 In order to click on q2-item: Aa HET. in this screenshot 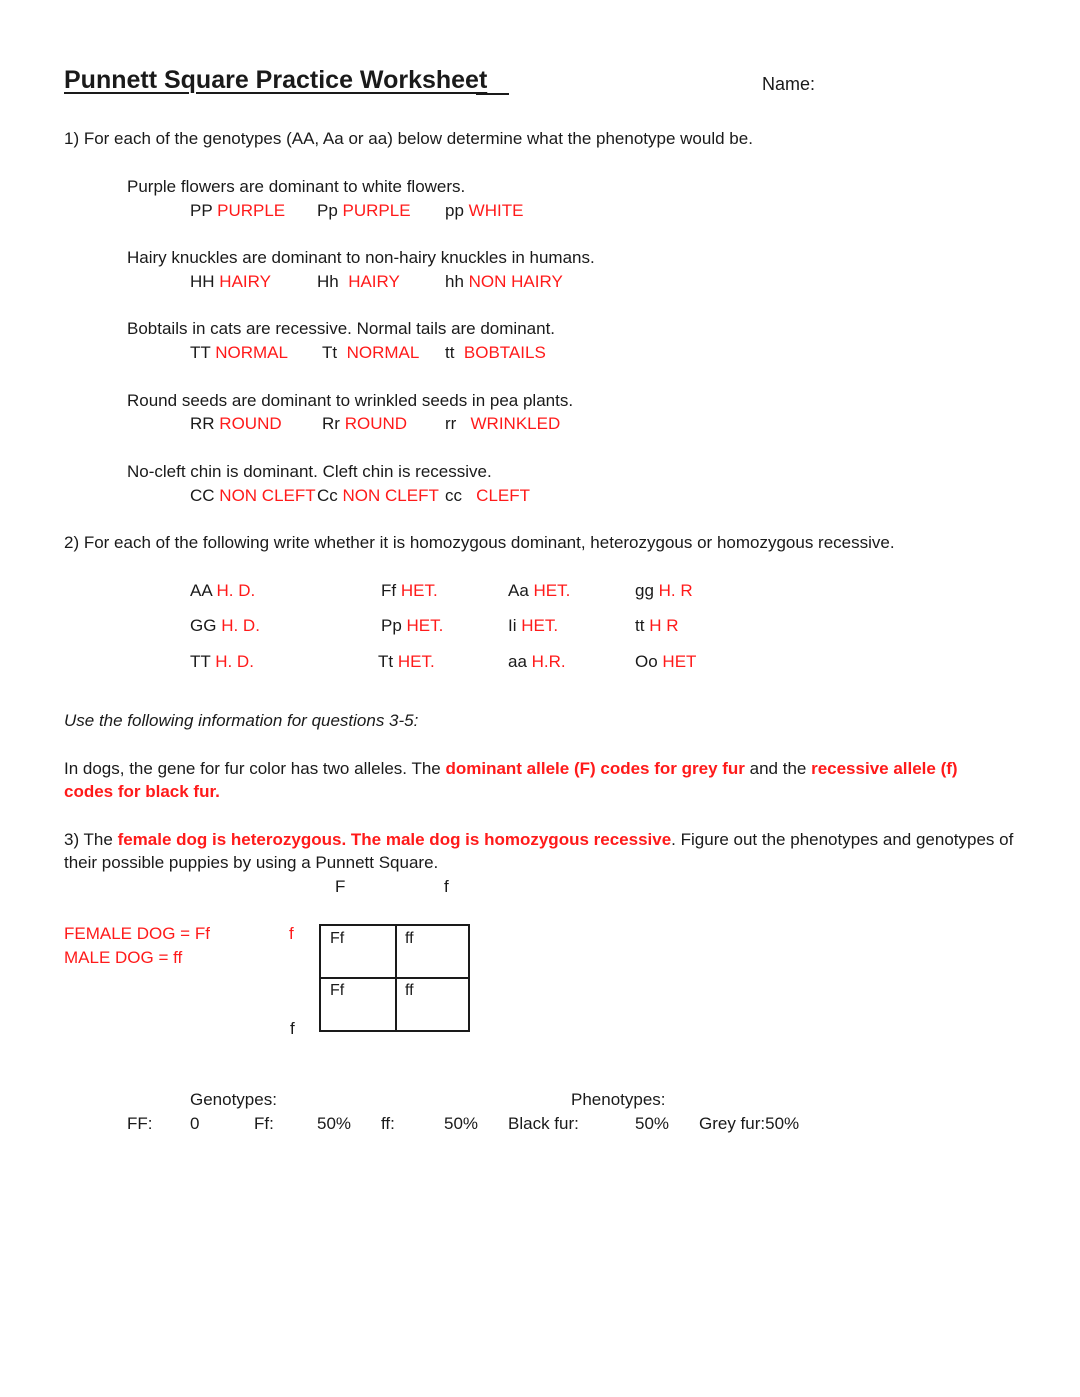, I will do `click(539, 591)`.